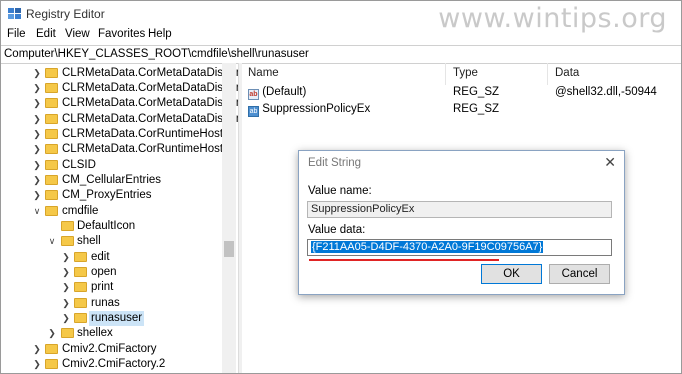  I want to click on menu-favorites: Favorites, so click(121, 34).